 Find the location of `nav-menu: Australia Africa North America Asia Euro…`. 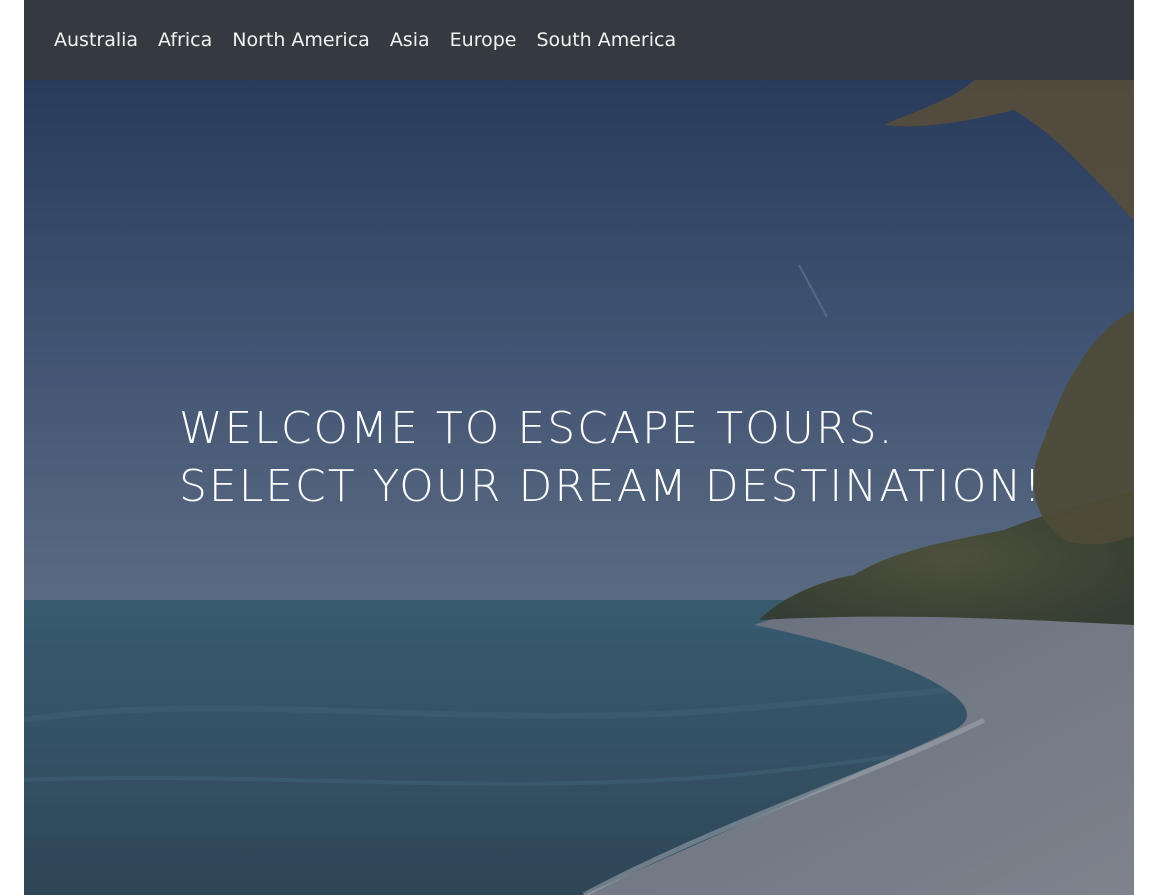

nav-menu: Australia Africa North America Asia Euro… is located at coordinates (355, 40).